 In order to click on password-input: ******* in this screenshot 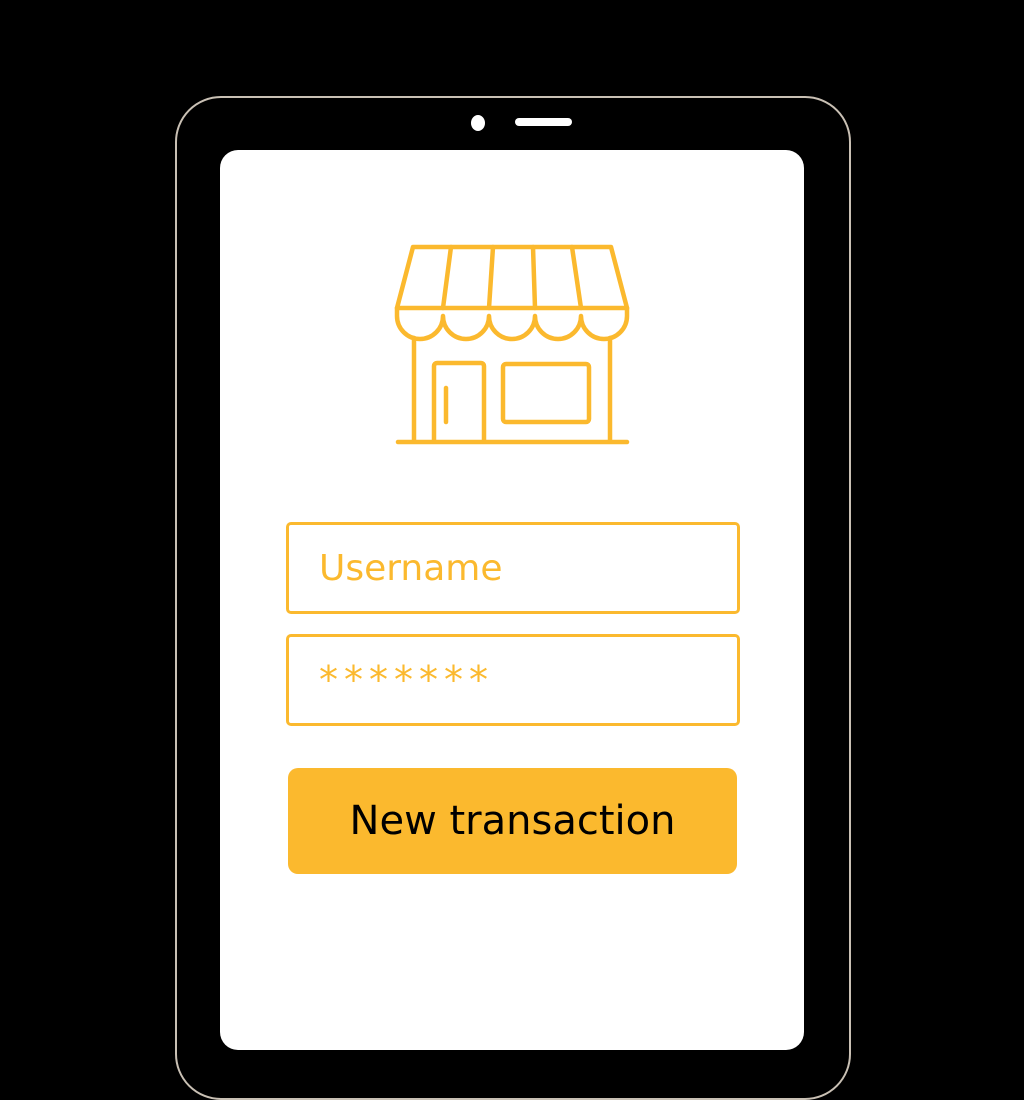, I will do `click(513, 680)`.